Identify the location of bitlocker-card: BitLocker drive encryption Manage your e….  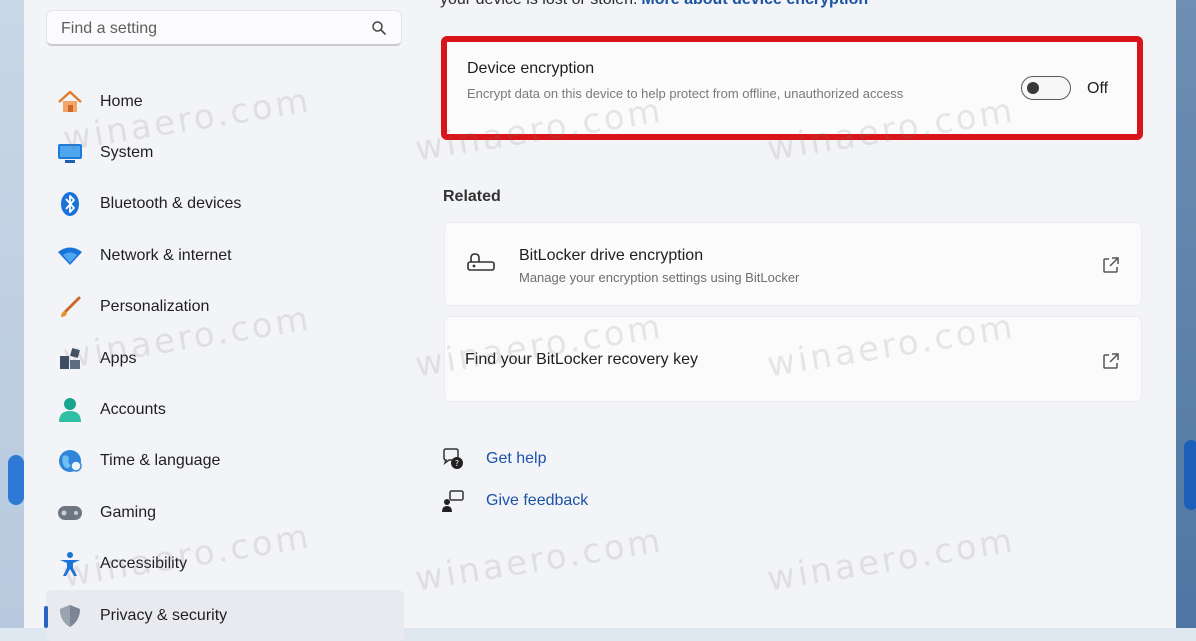
(793, 264).